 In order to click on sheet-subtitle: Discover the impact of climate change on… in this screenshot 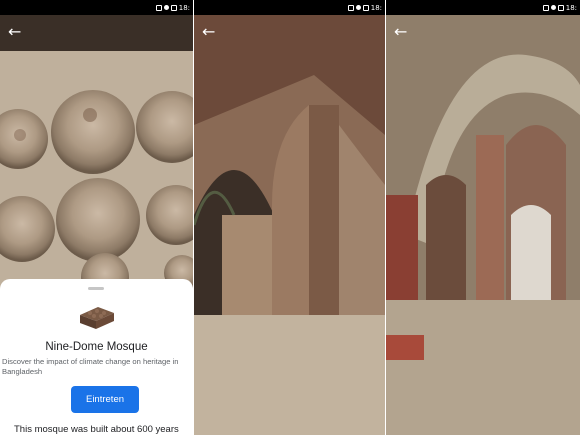, I will do `click(90, 366)`.